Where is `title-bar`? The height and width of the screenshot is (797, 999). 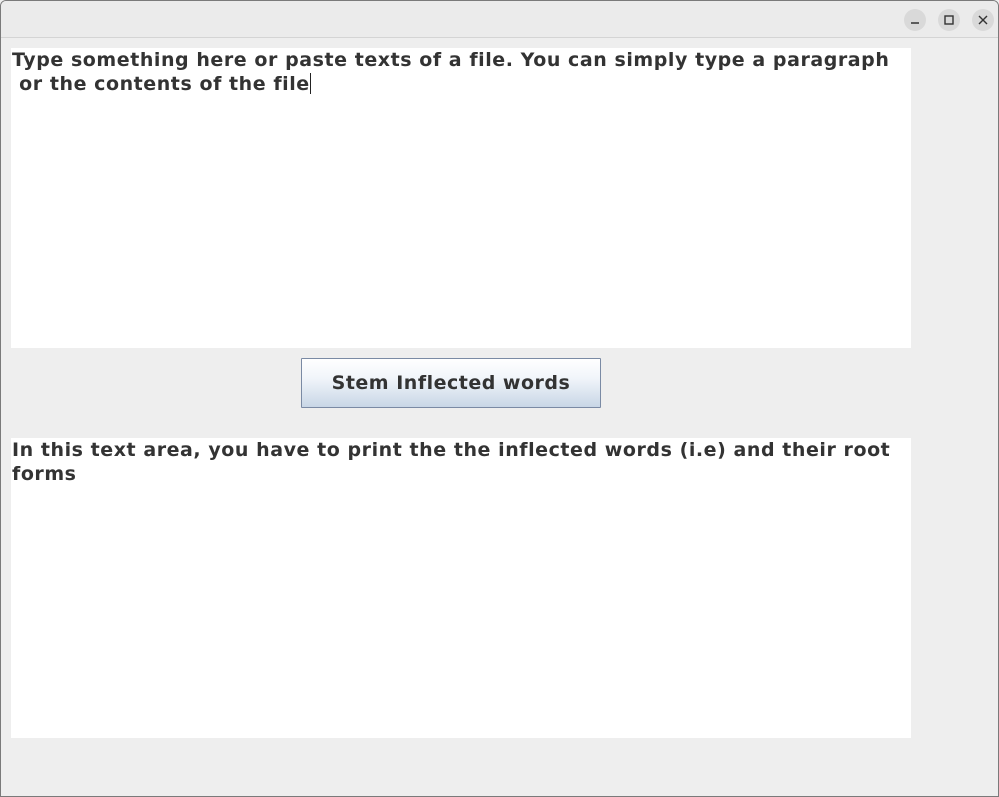 title-bar is located at coordinates (499, 19).